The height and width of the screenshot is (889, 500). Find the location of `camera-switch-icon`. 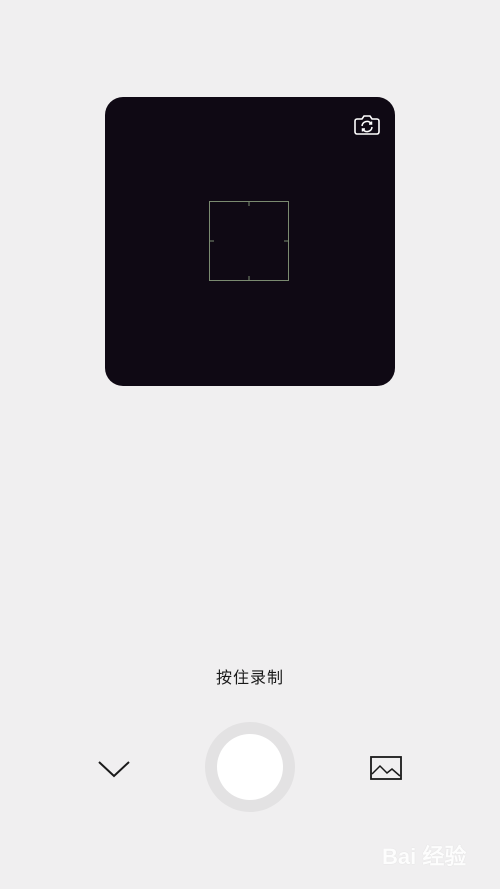

camera-switch-icon is located at coordinates (367, 125).